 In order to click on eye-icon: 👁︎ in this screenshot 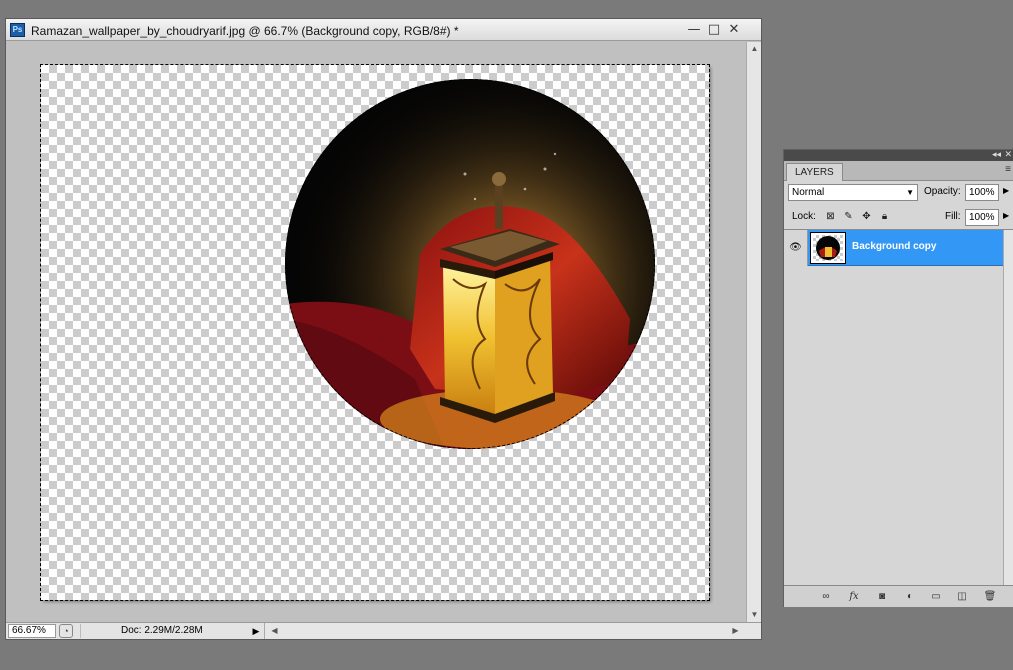, I will do `click(796, 248)`.